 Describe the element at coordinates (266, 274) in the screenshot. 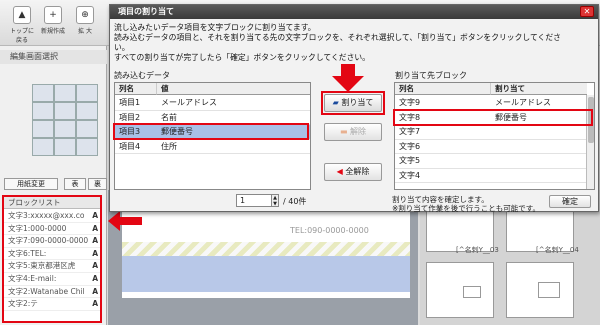

I see `selected-block-highlight` at that location.